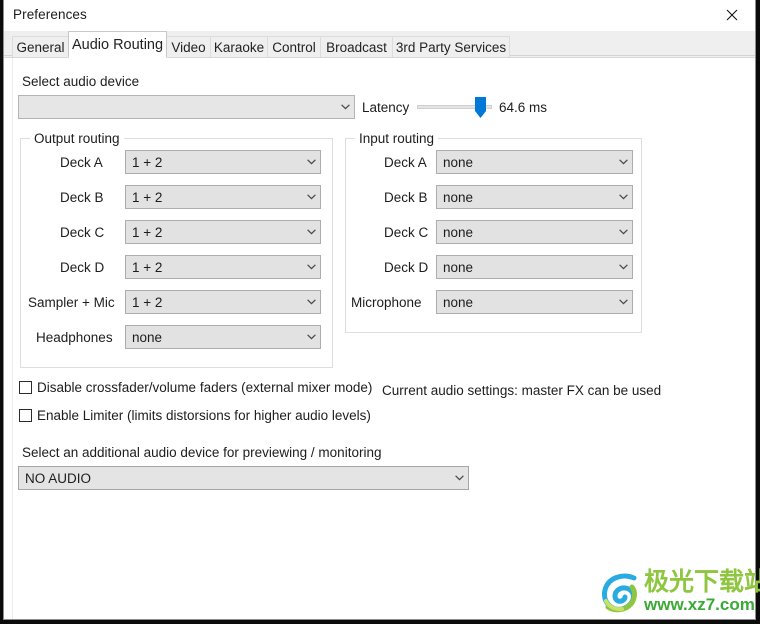 The image size is (760, 624). Describe the element at coordinates (74, 337) in the screenshot. I see `output-headphones-label: Headphones` at that location.